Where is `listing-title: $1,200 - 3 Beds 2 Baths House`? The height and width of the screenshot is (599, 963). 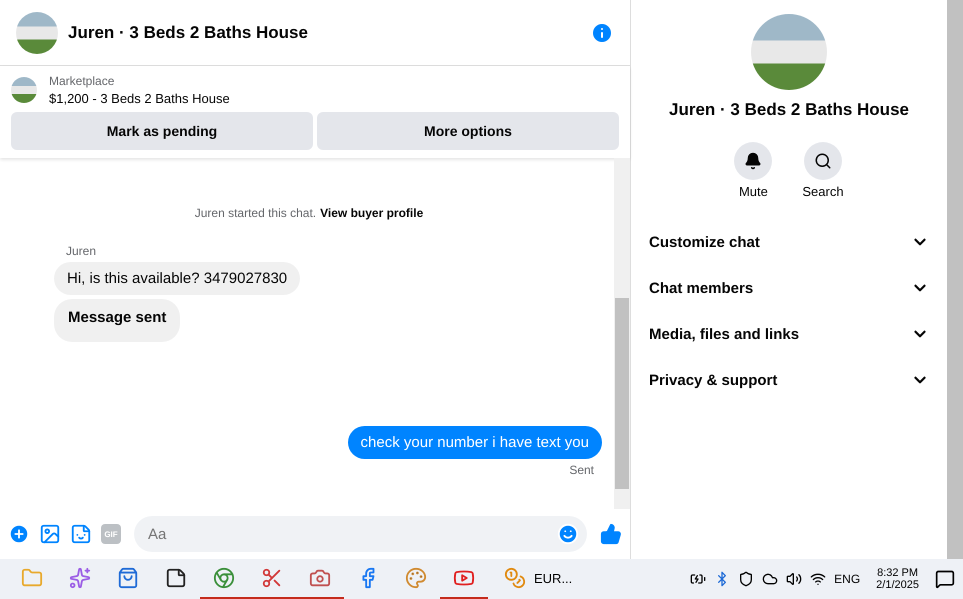 listing-title: $1,200 - 3 Beds 2 Baths House is located at coordinates (139, 98).